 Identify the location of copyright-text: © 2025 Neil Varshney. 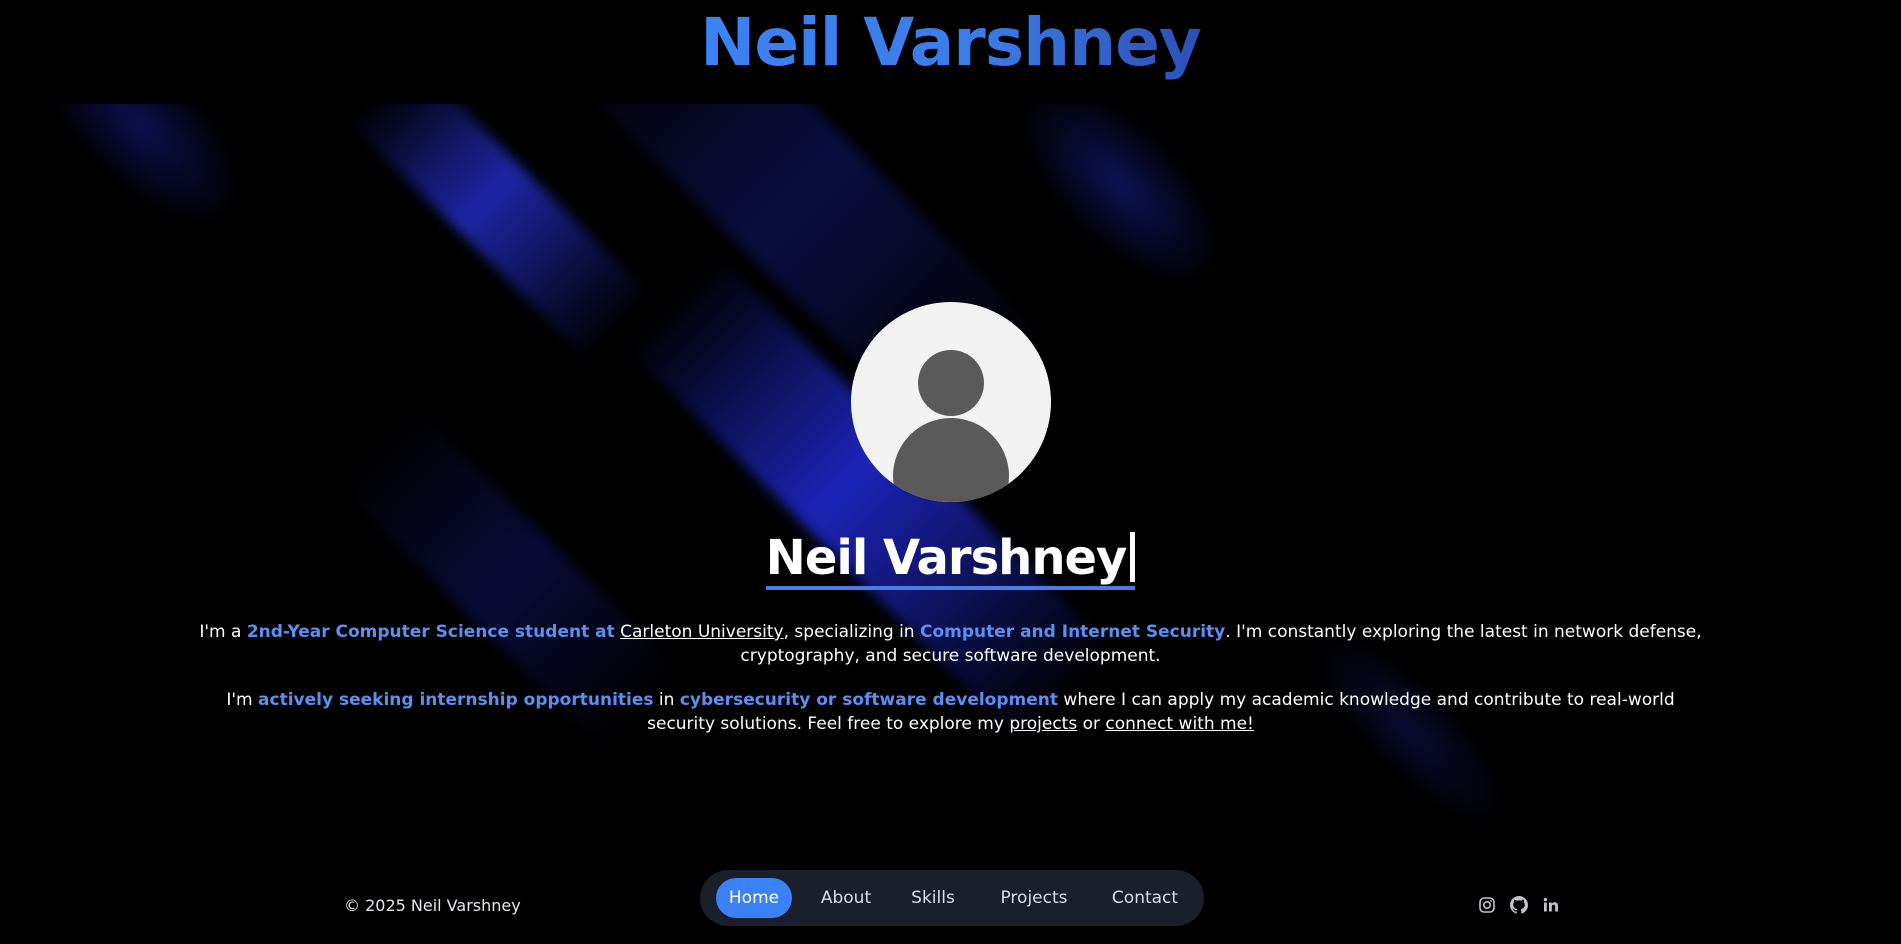
(432, 905).